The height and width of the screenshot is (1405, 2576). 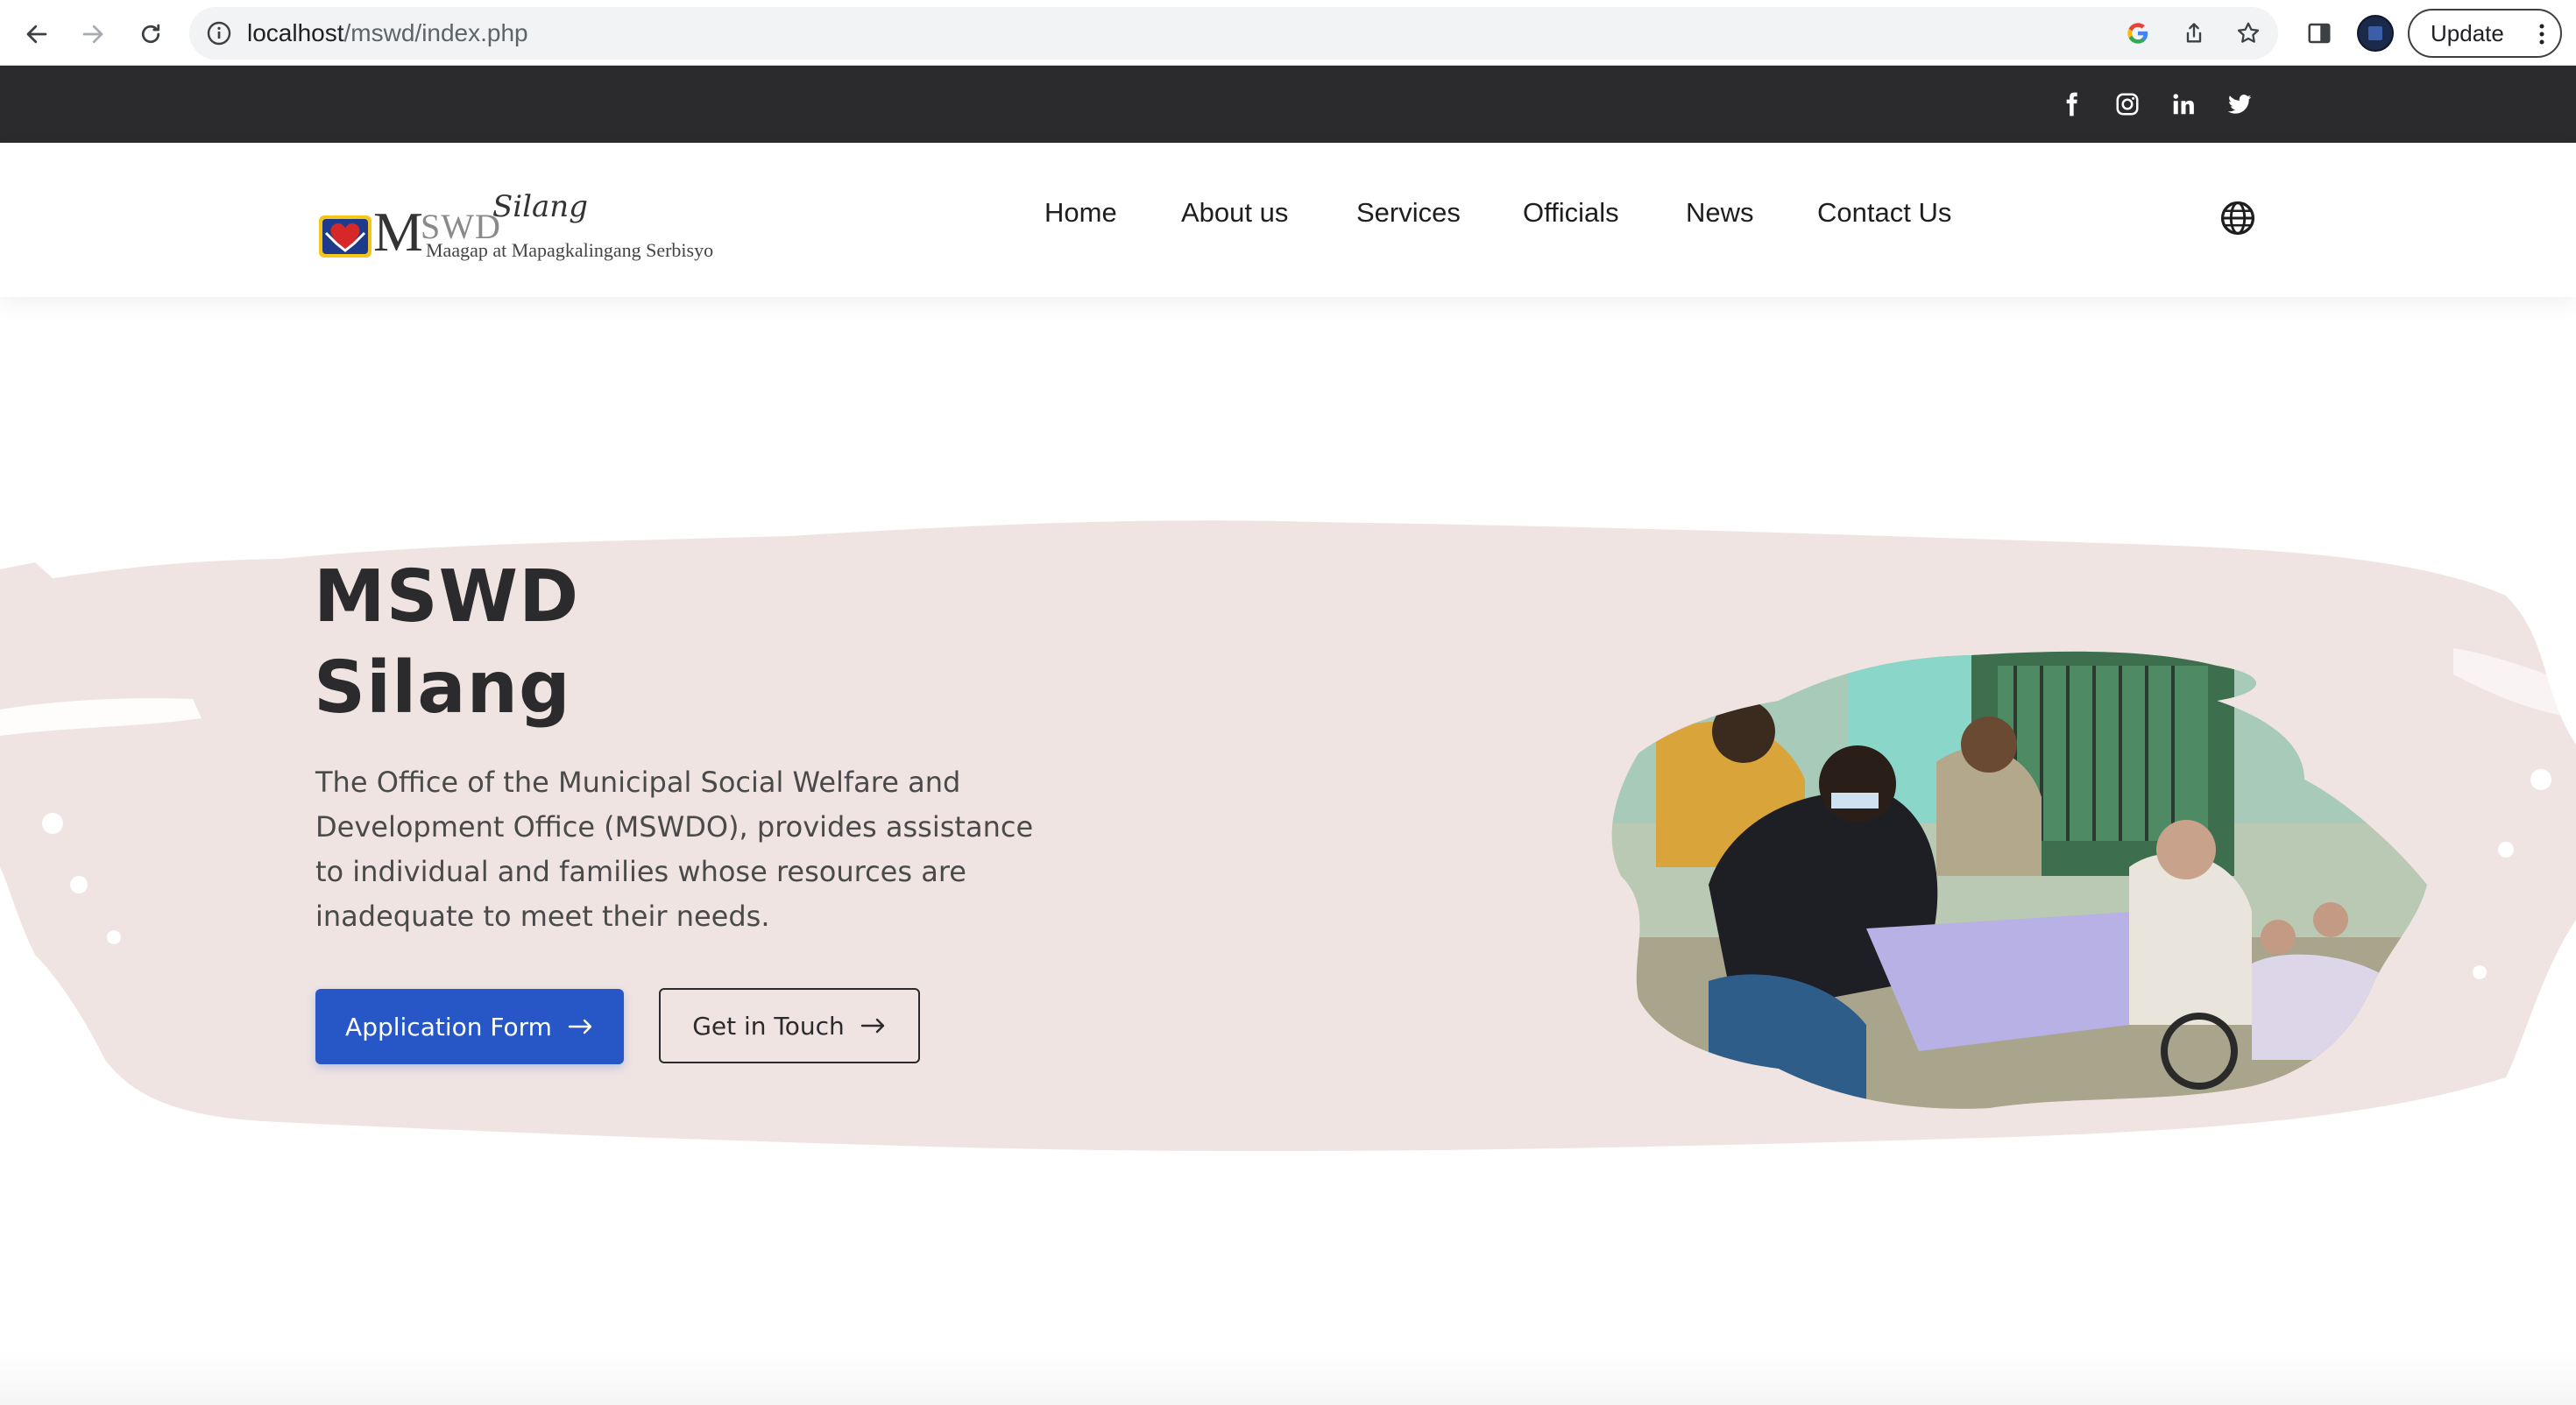 I want to click on linkedin-link, so click(x=2183, y=104).